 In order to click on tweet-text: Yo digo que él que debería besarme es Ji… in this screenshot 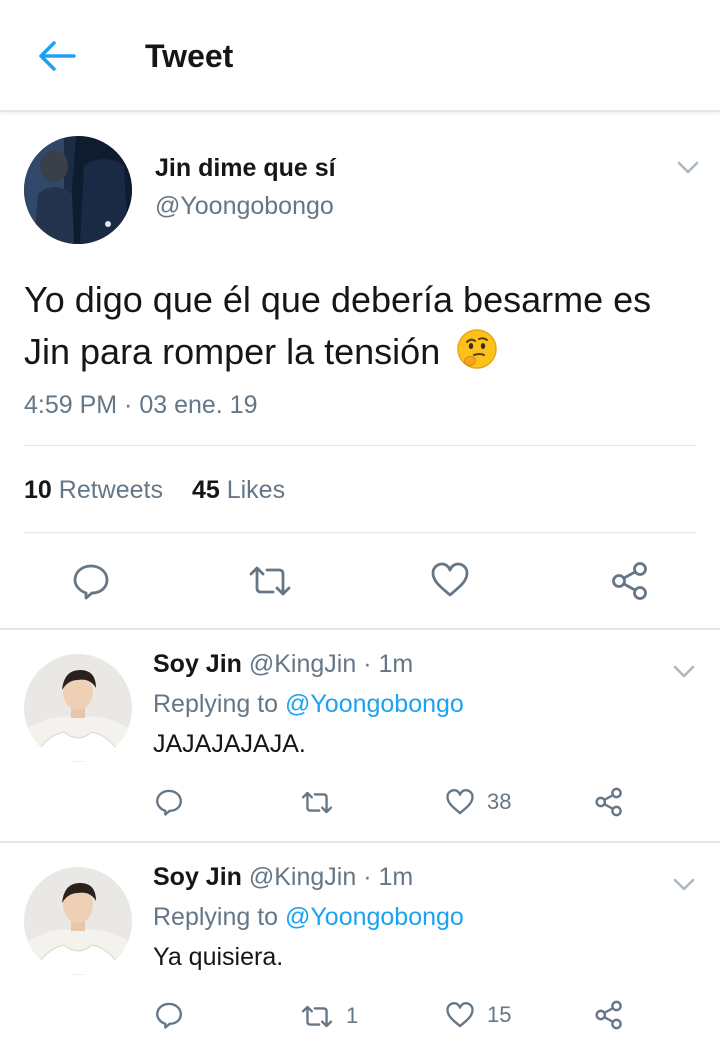, I will do `click(364, 326)`.